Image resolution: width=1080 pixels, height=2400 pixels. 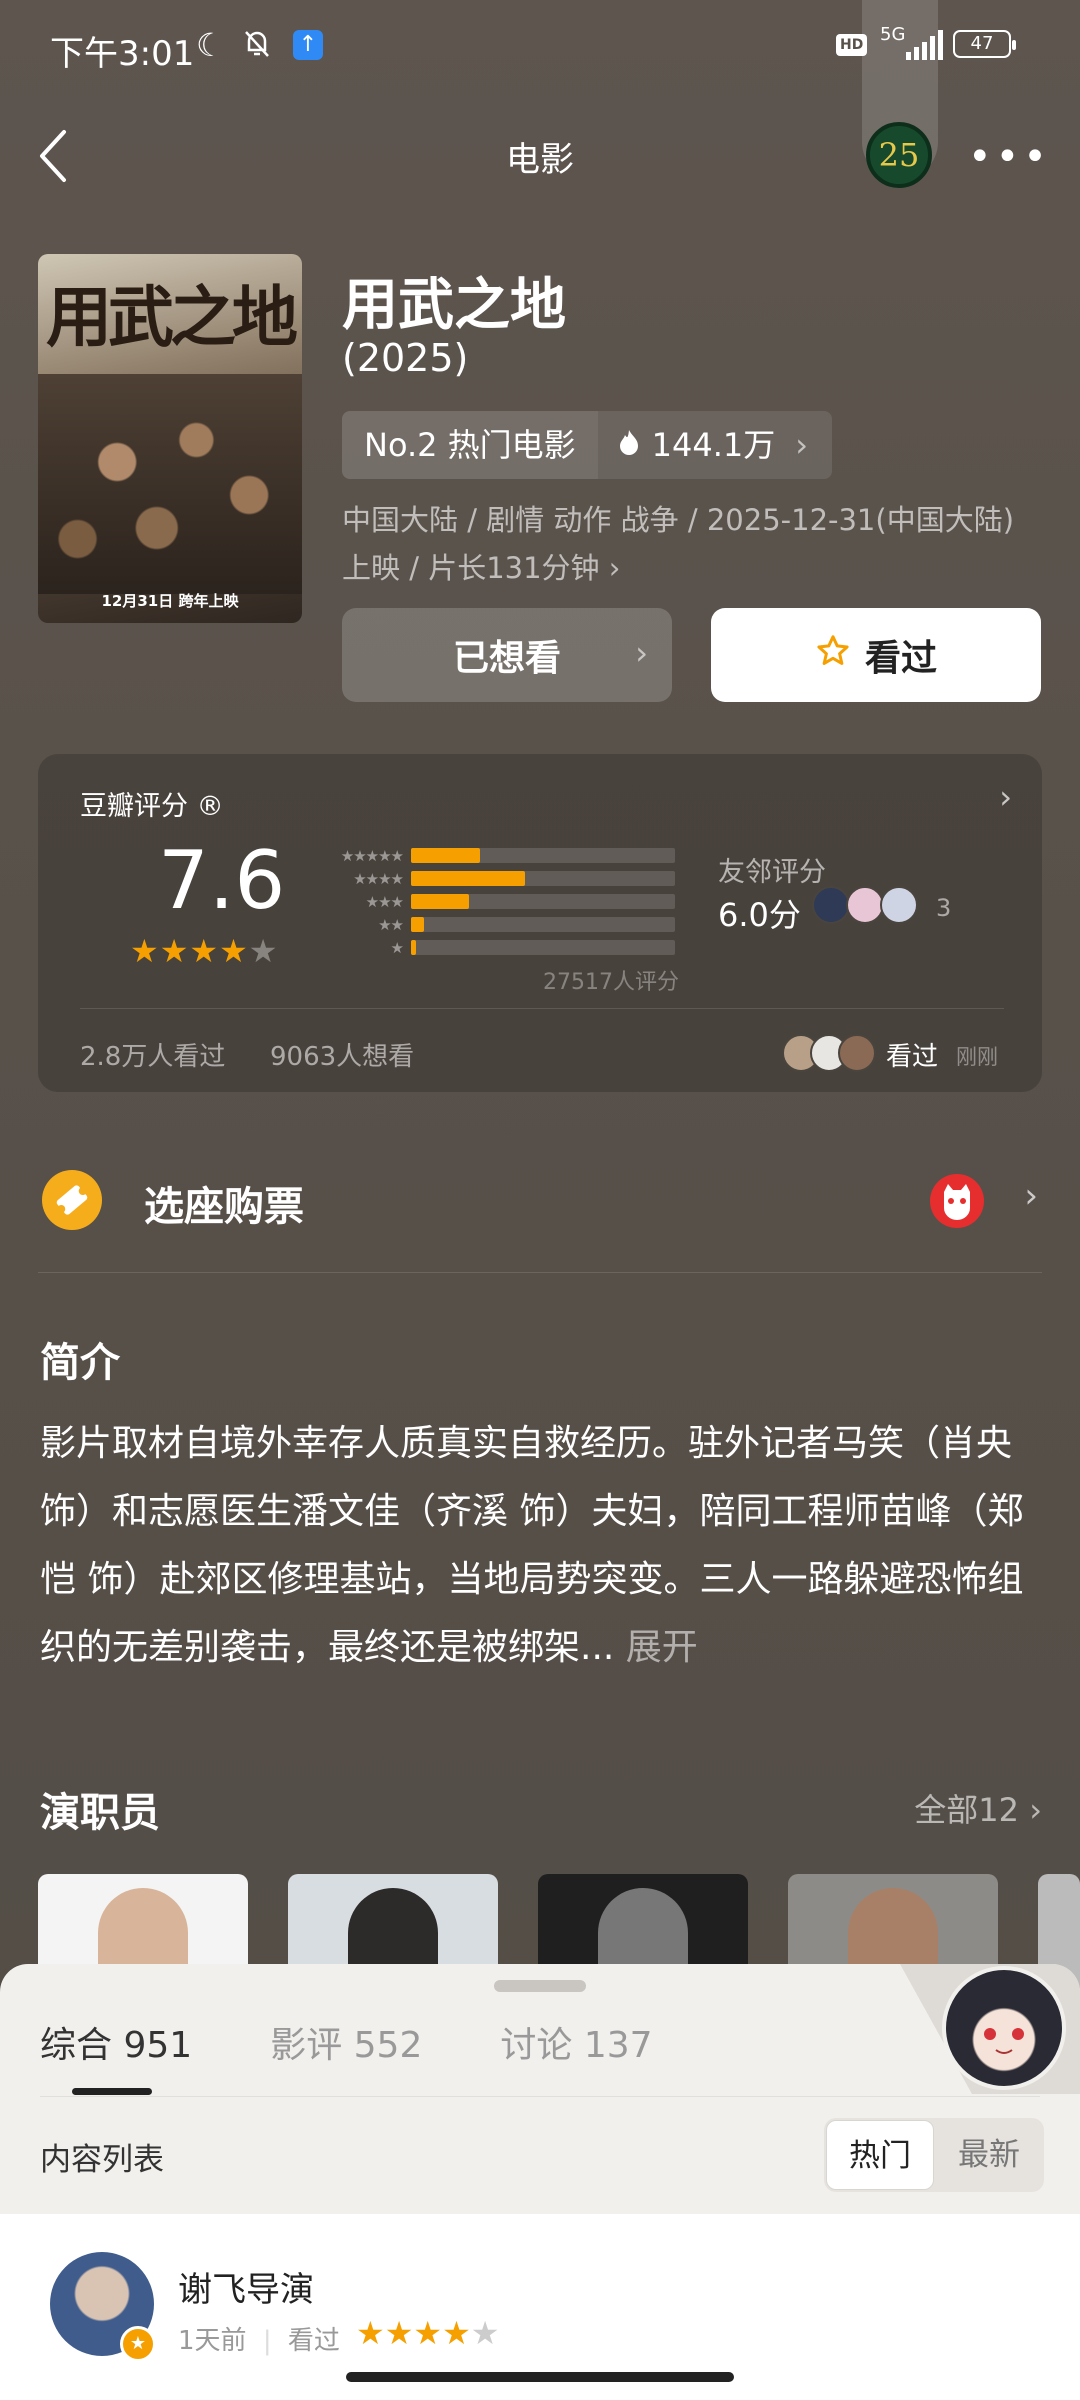 I want to click on friends-seen-label: 看过, so click(x=912, y=1057).